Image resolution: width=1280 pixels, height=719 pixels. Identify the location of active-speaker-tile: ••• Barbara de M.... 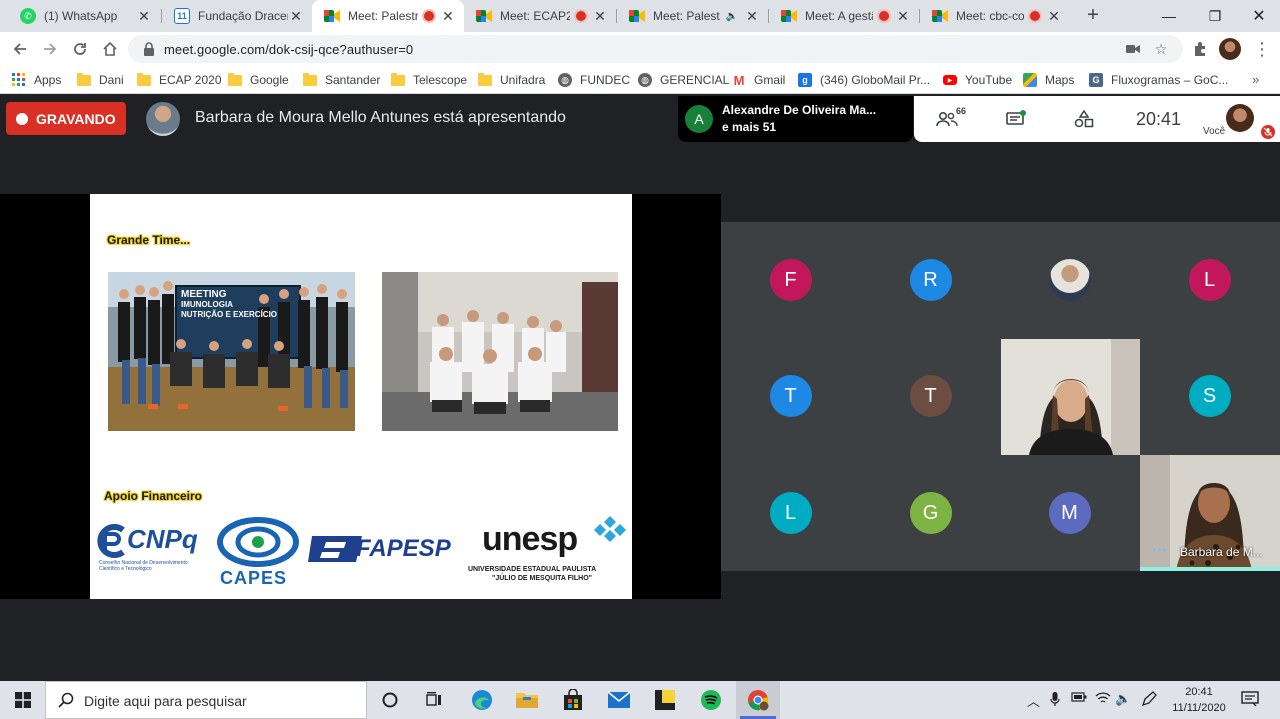
(1210, 513).